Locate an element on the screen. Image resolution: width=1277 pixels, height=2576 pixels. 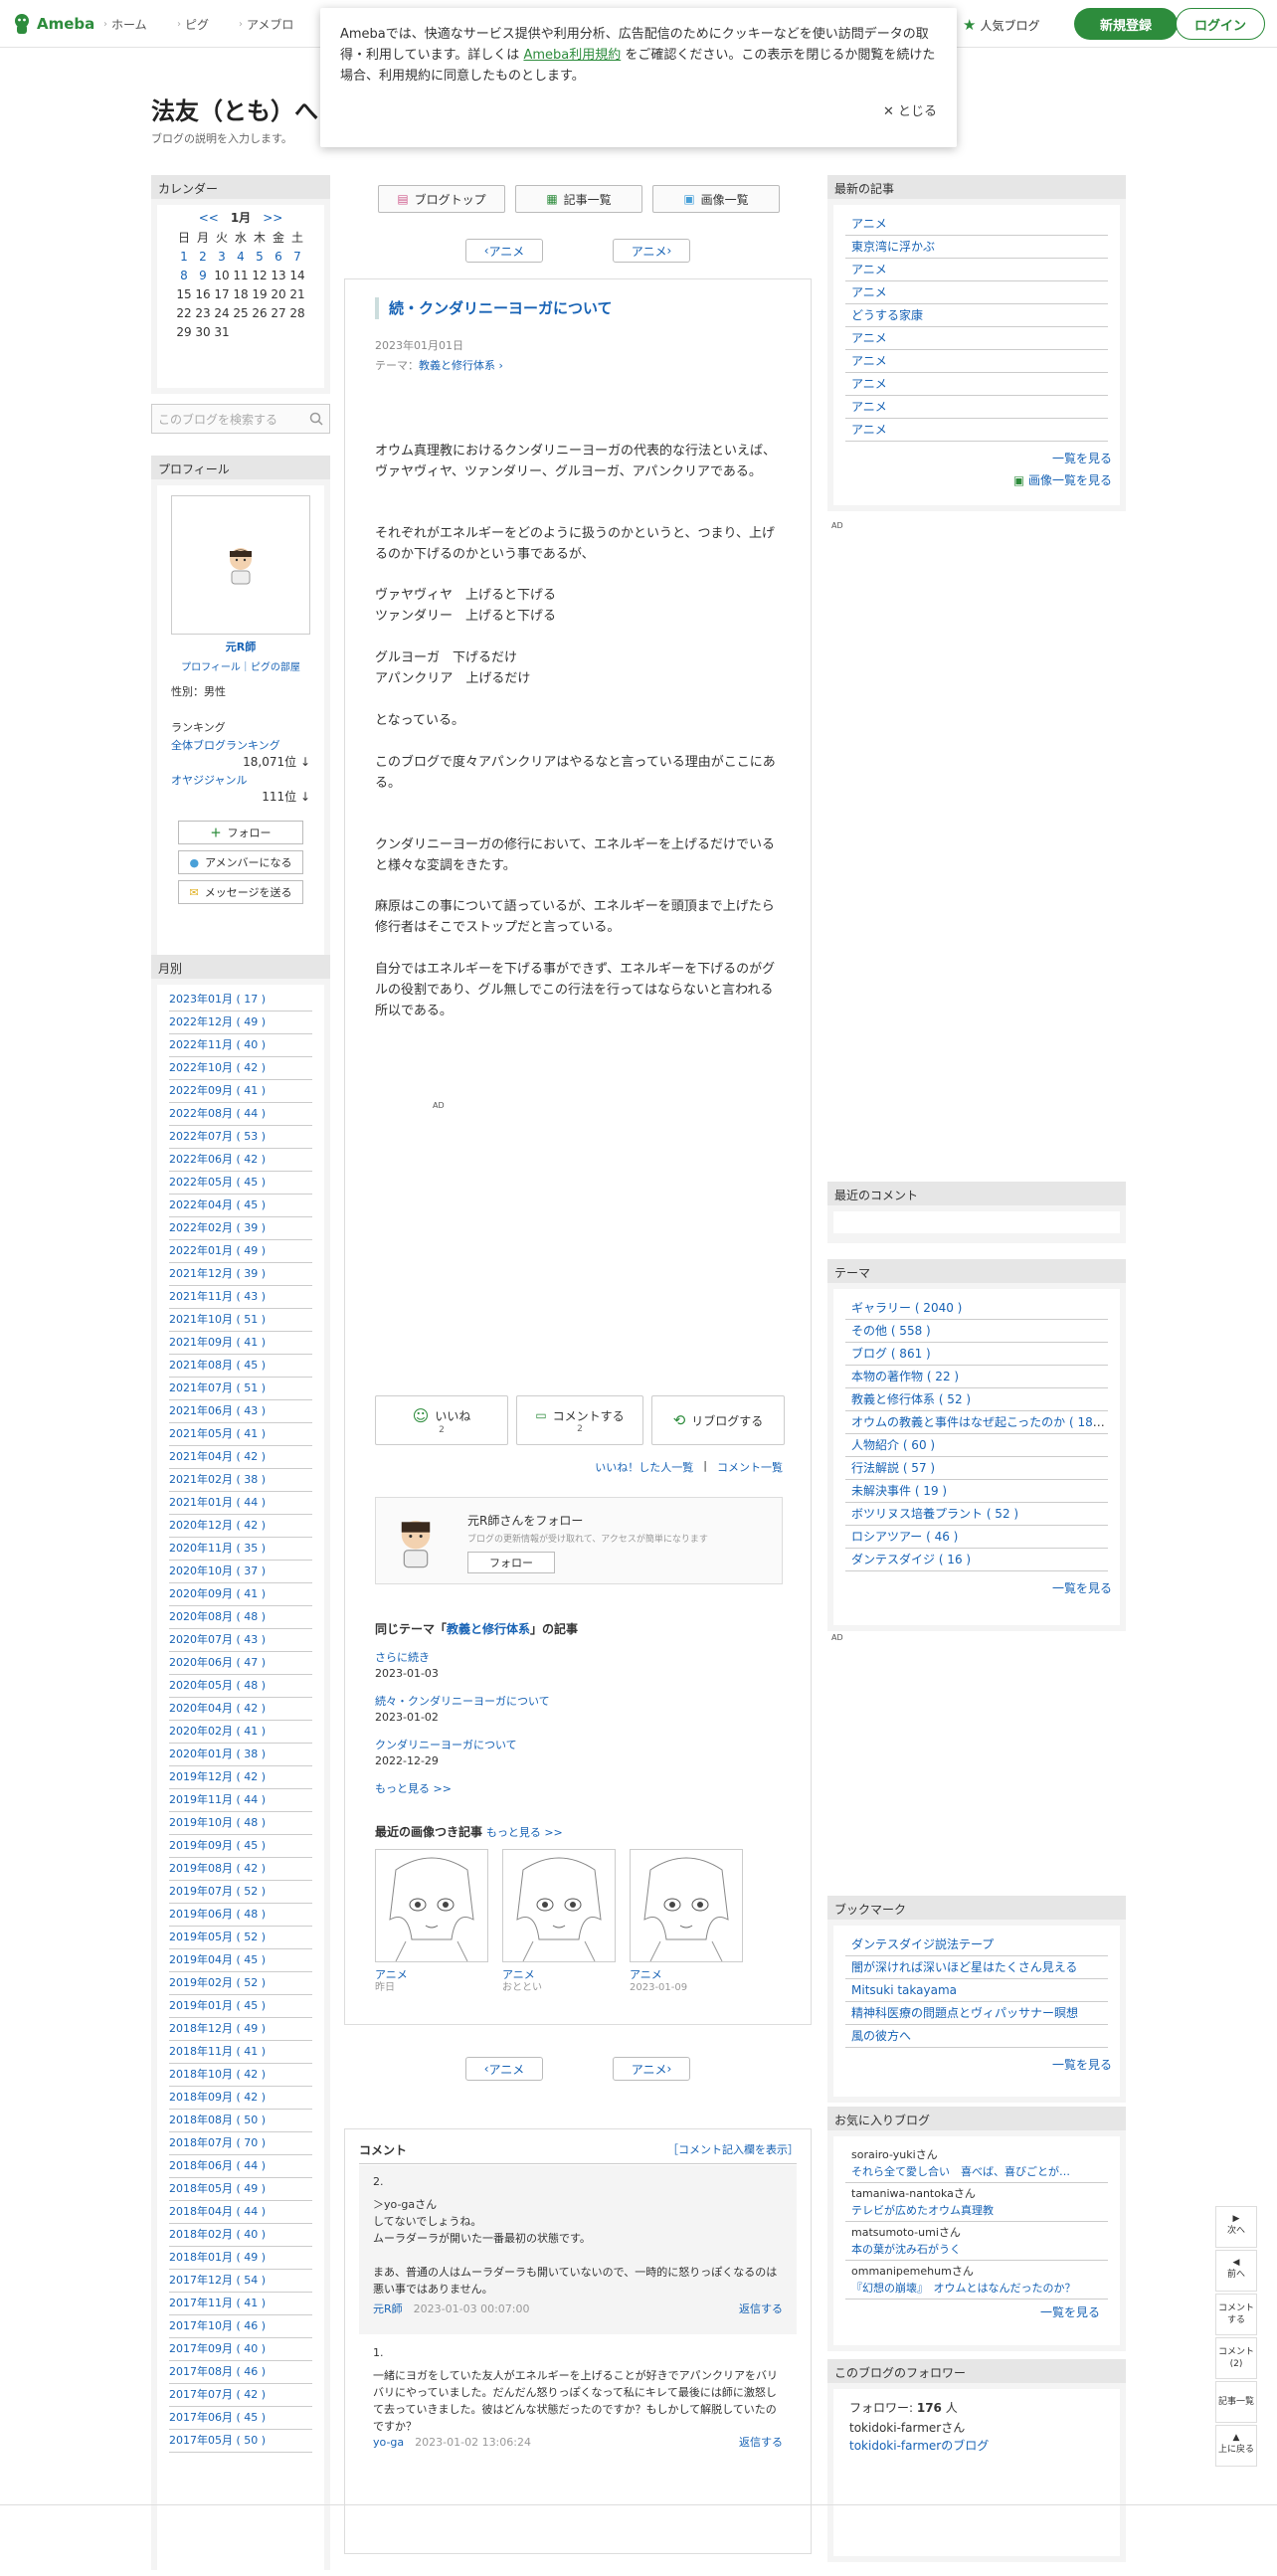
float-prev-button: ◀ 前へ is located at coordinates (1236, 2271).